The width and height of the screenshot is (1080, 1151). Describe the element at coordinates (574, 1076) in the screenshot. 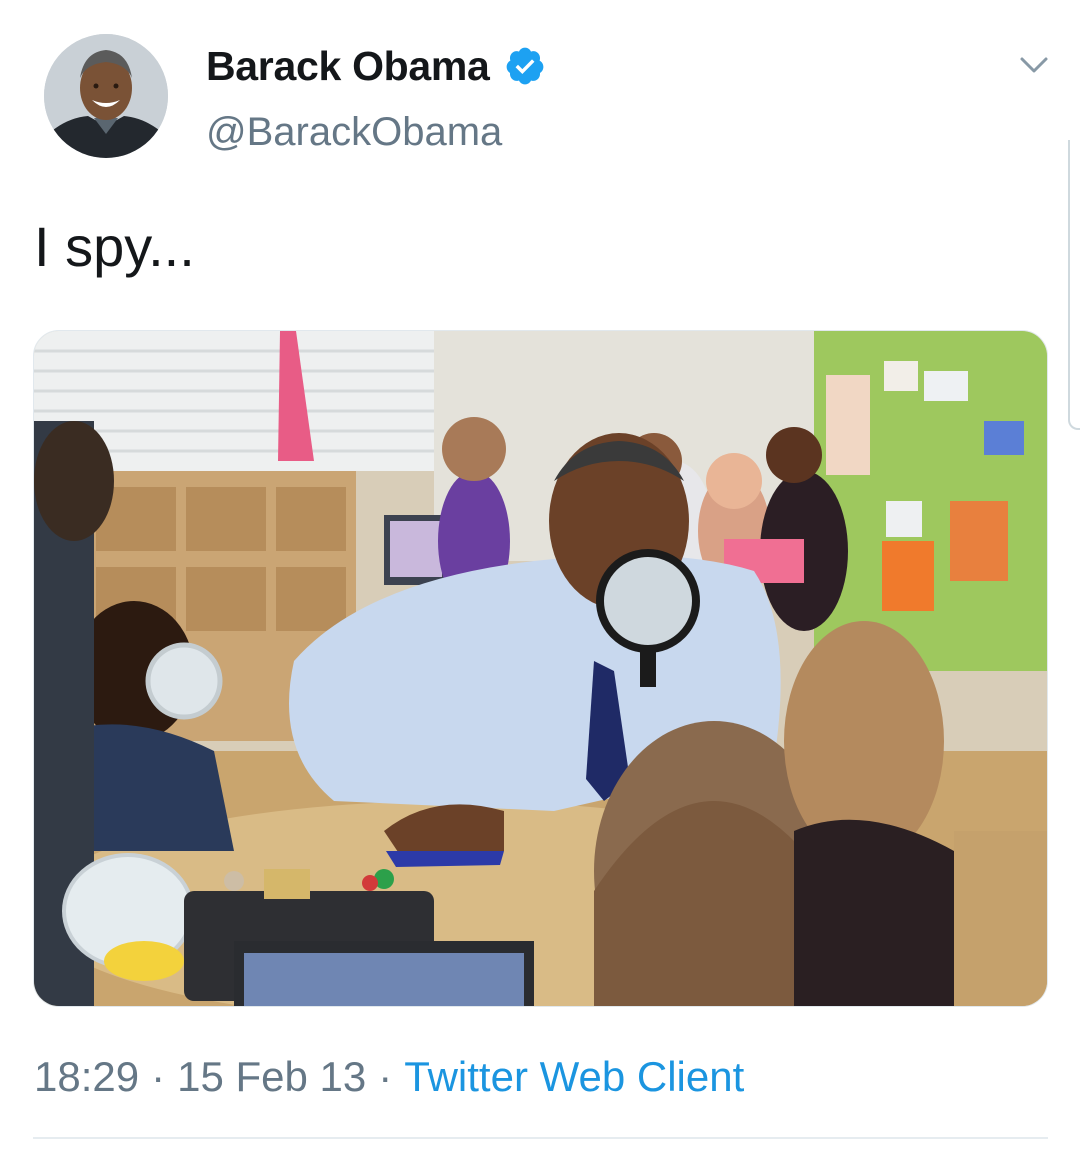

I see `client-link: Twitter Web Client` at that location.